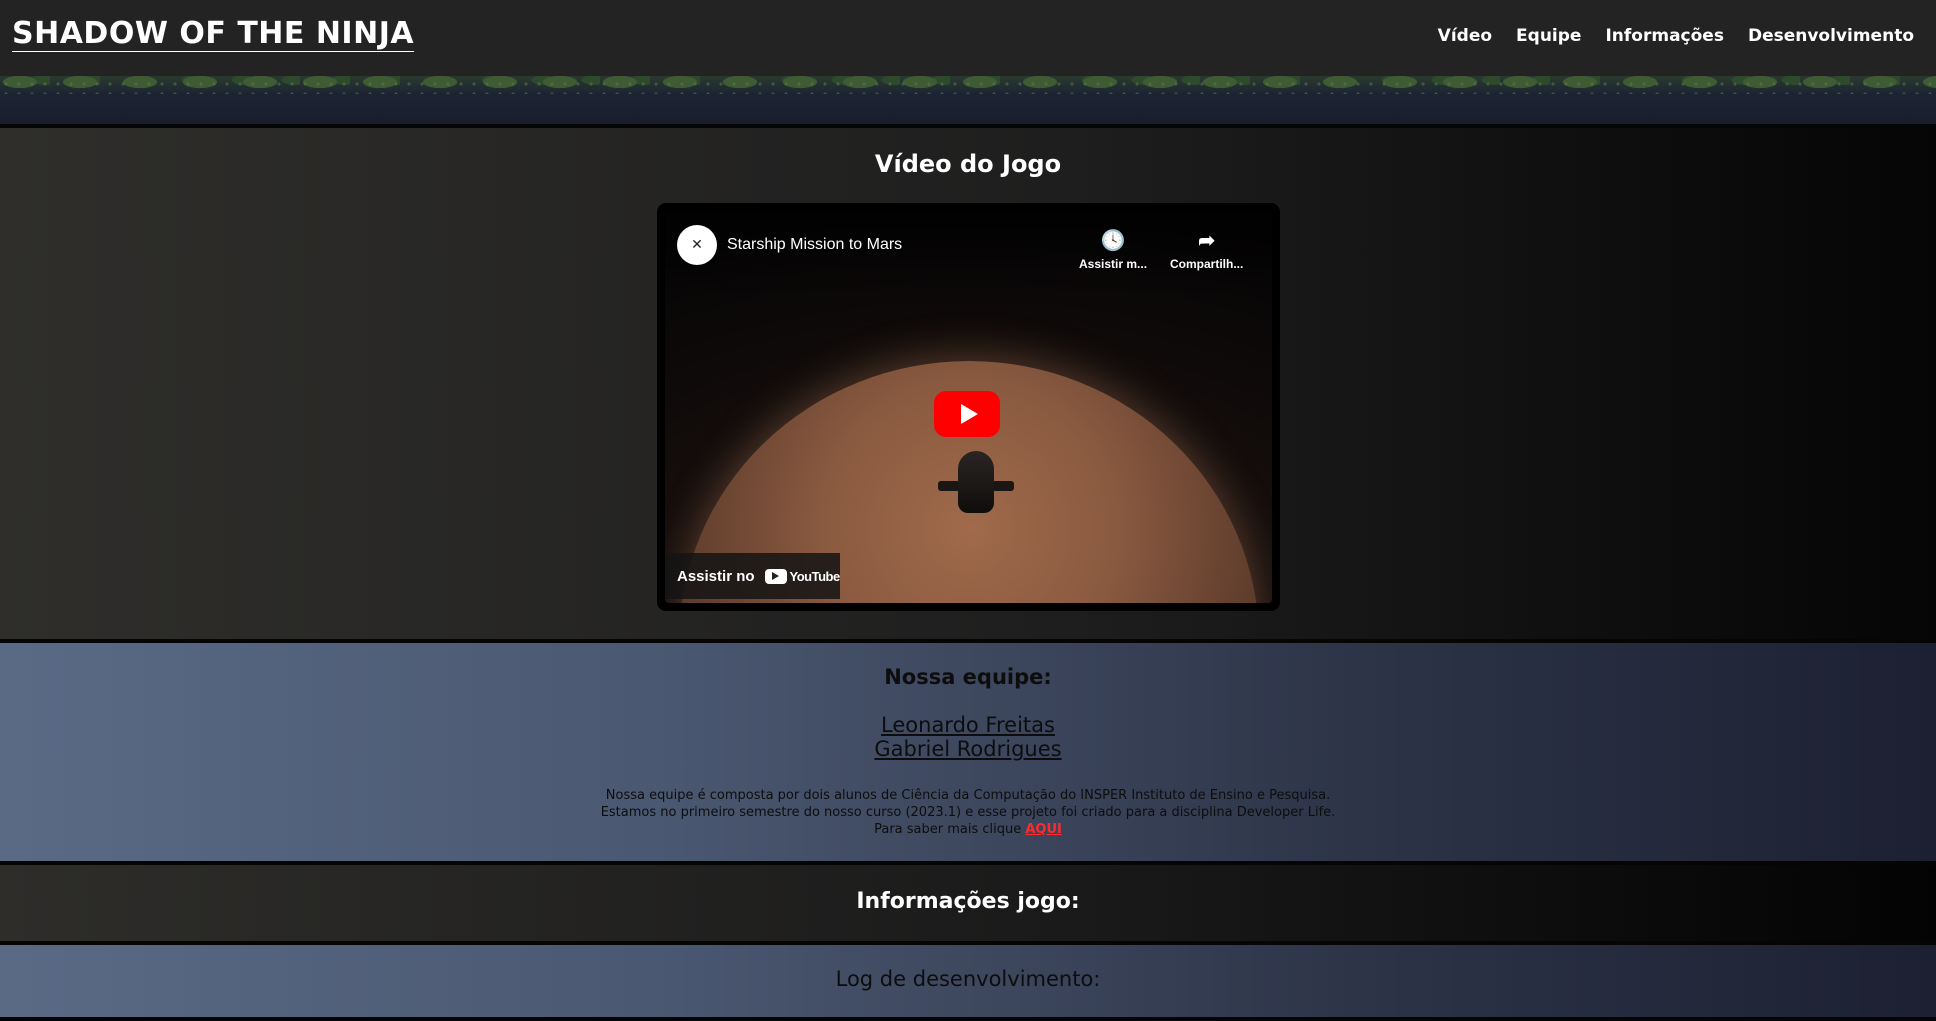  I want to click on nav-link-equipe: Equipe, so click(1548, 36).